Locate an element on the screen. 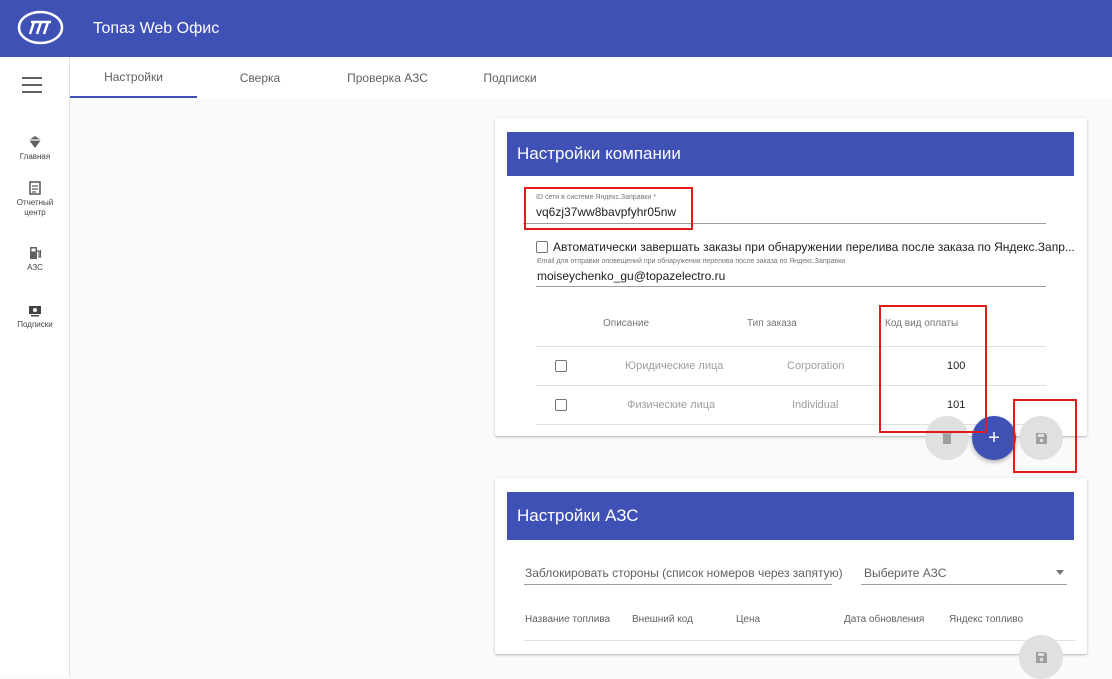  row-description: Физические лица is located at coordinates (671, 405).